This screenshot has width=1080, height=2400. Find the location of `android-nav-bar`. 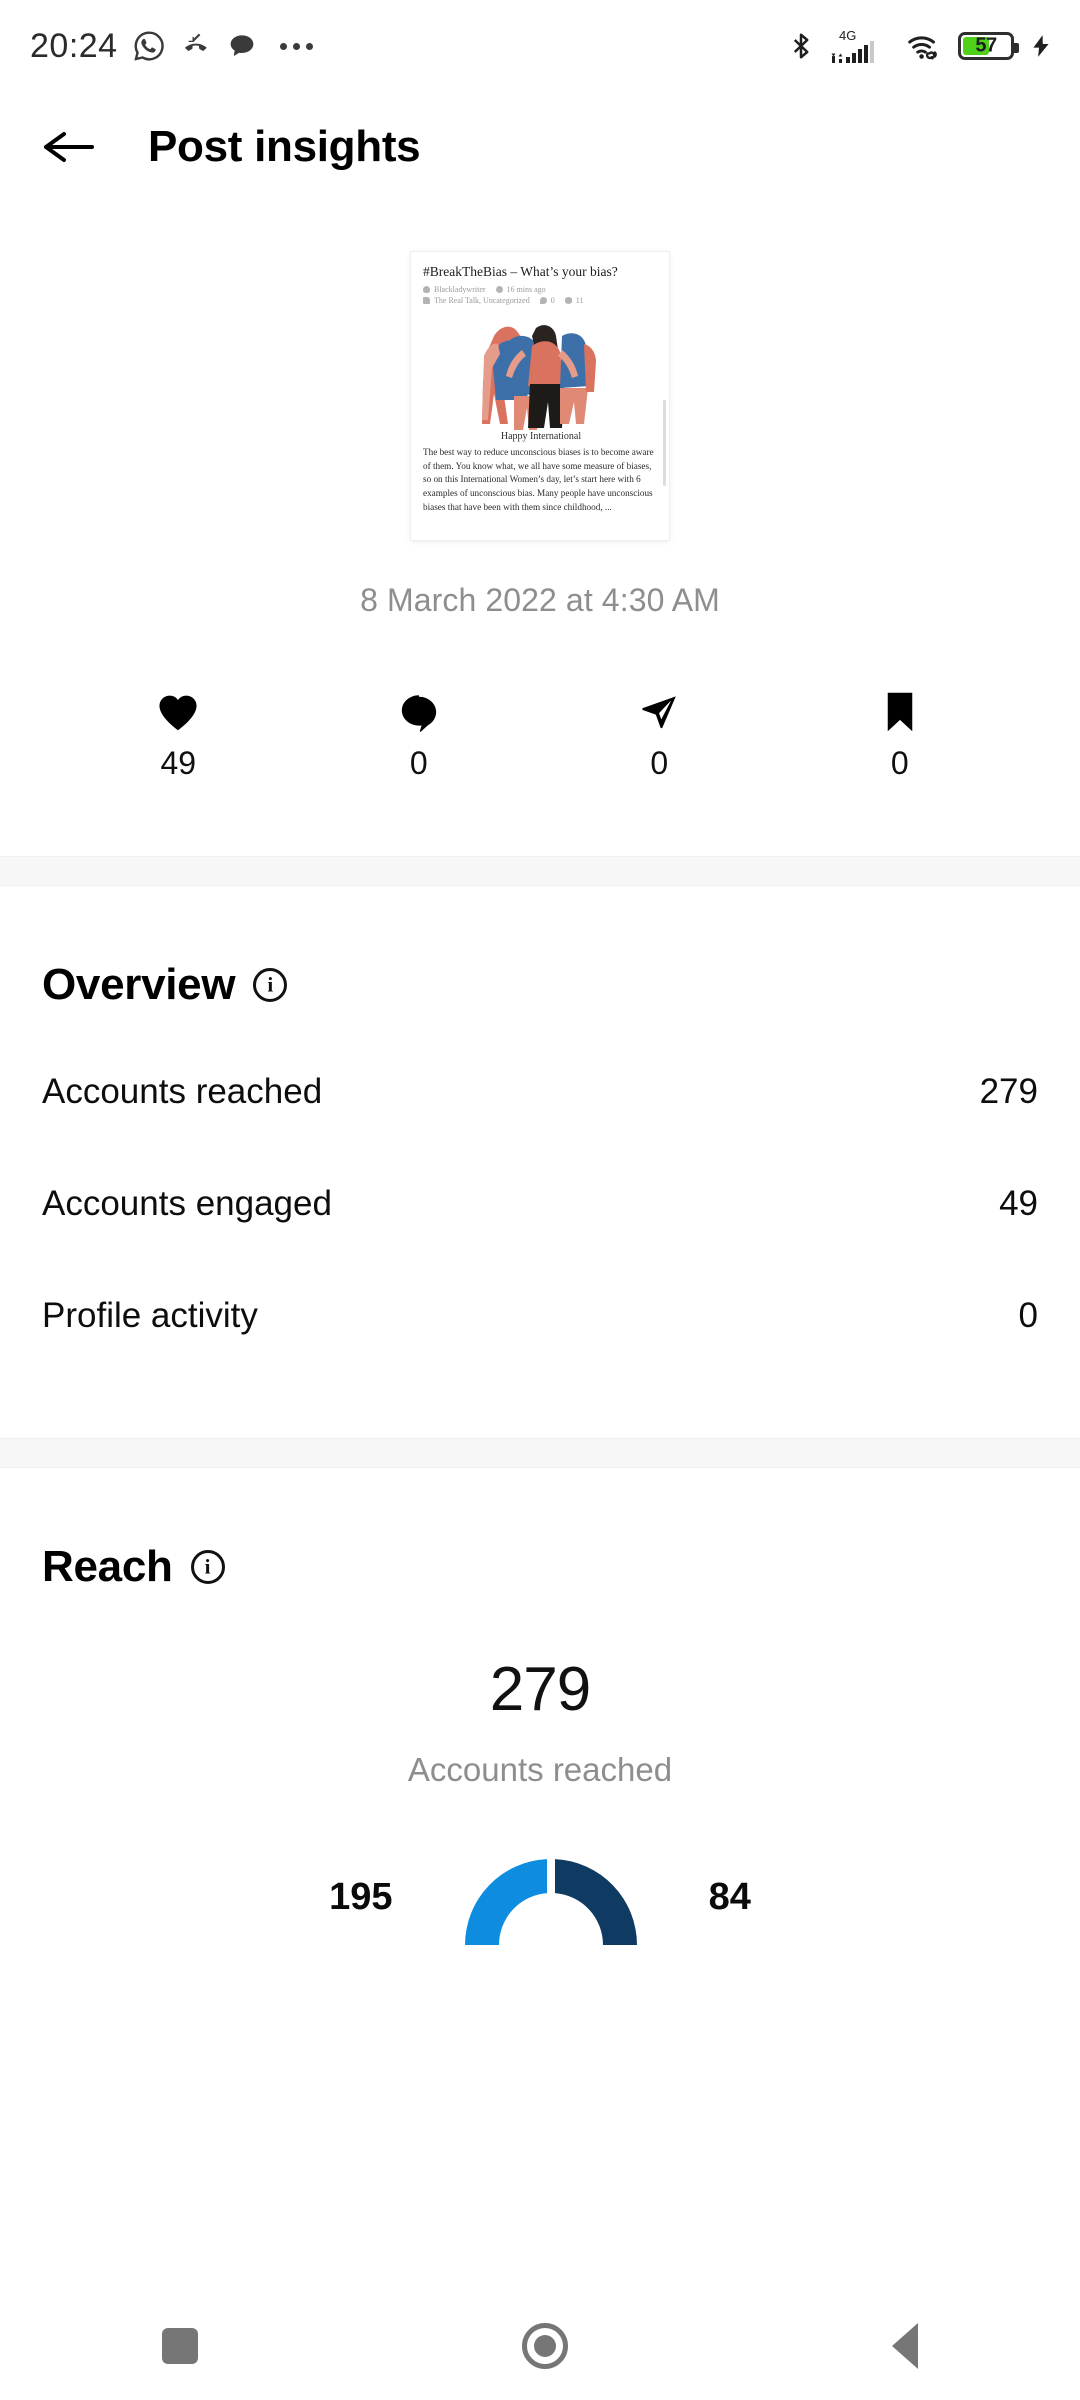

android-nav-bar is located at coordinates (540, 2346).